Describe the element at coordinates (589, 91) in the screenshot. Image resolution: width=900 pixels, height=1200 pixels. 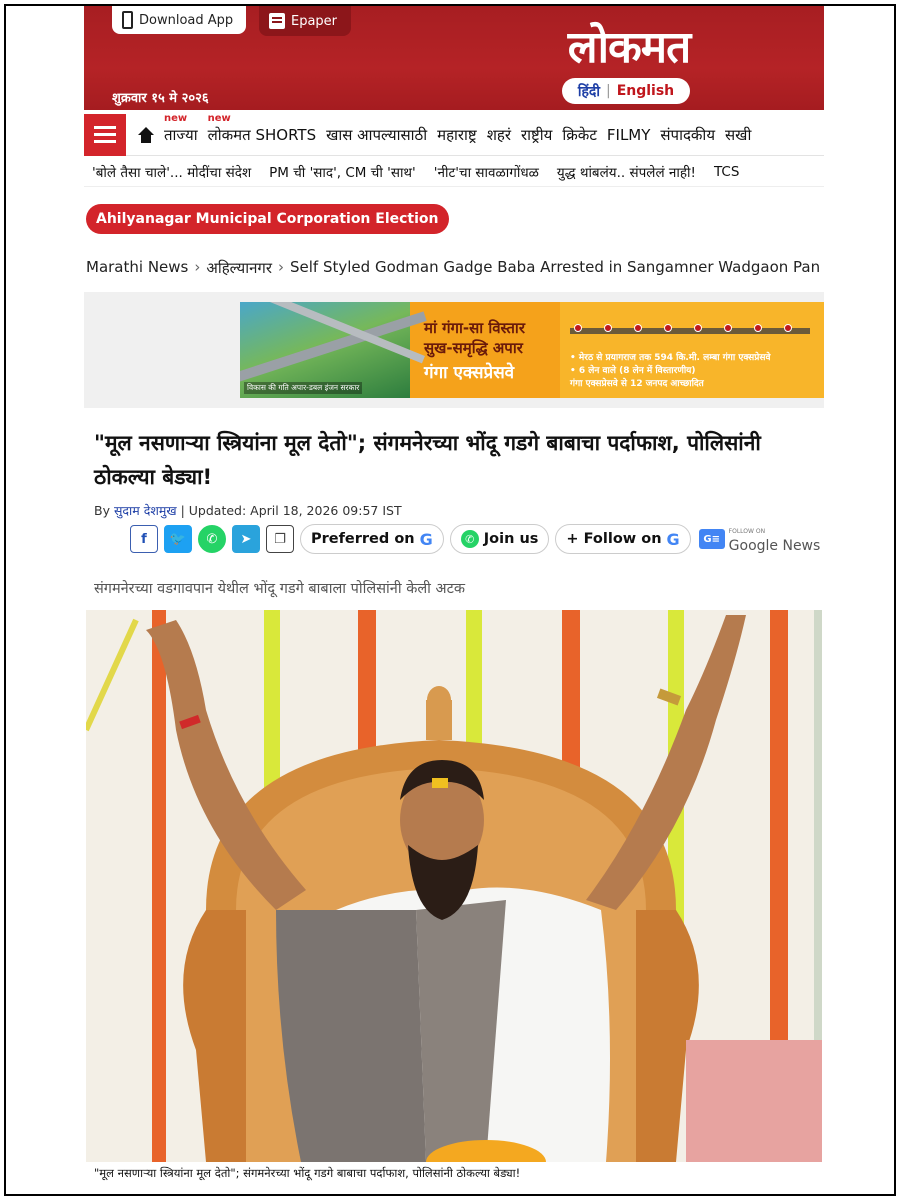
I see `lang-hindi-link: हिंदी` at that location.